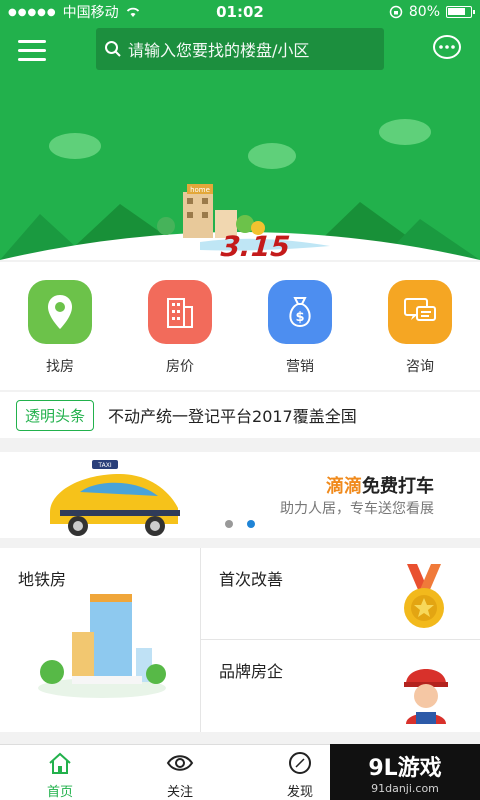  What do you see at coordinates (60, 367) in the screenshot?
I see `quick-action-label: 找房` at bounding box center [60, 367].